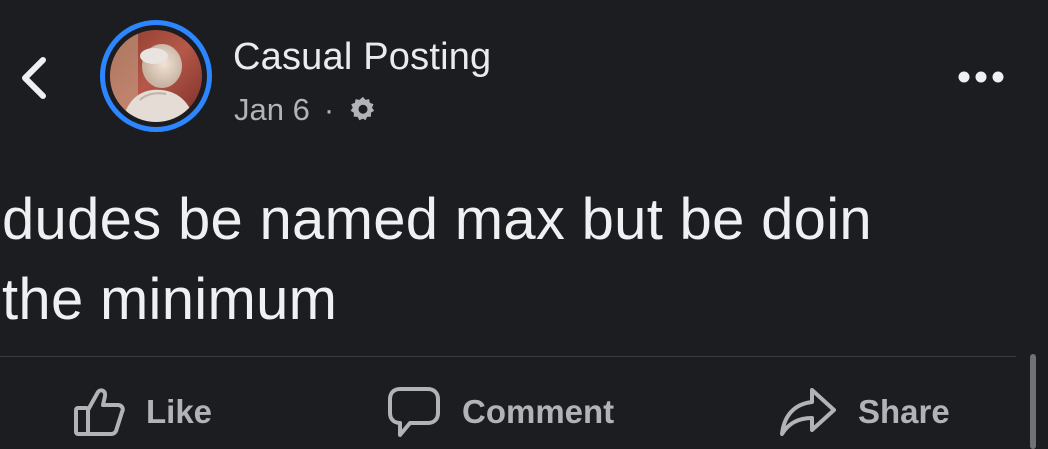  I want to click on back-button, so click(34, 78).